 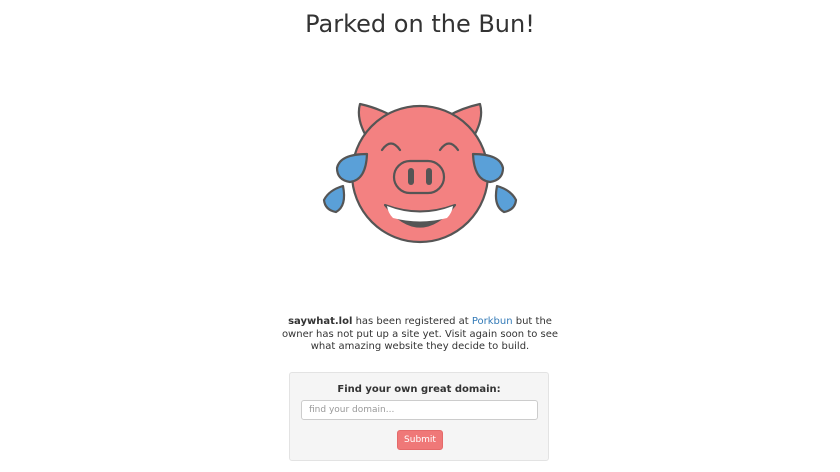 What do you see at coordinates (420, 173) in the screenshot?
I see `laughing-pig-icon` at bounding box center [420, 173].